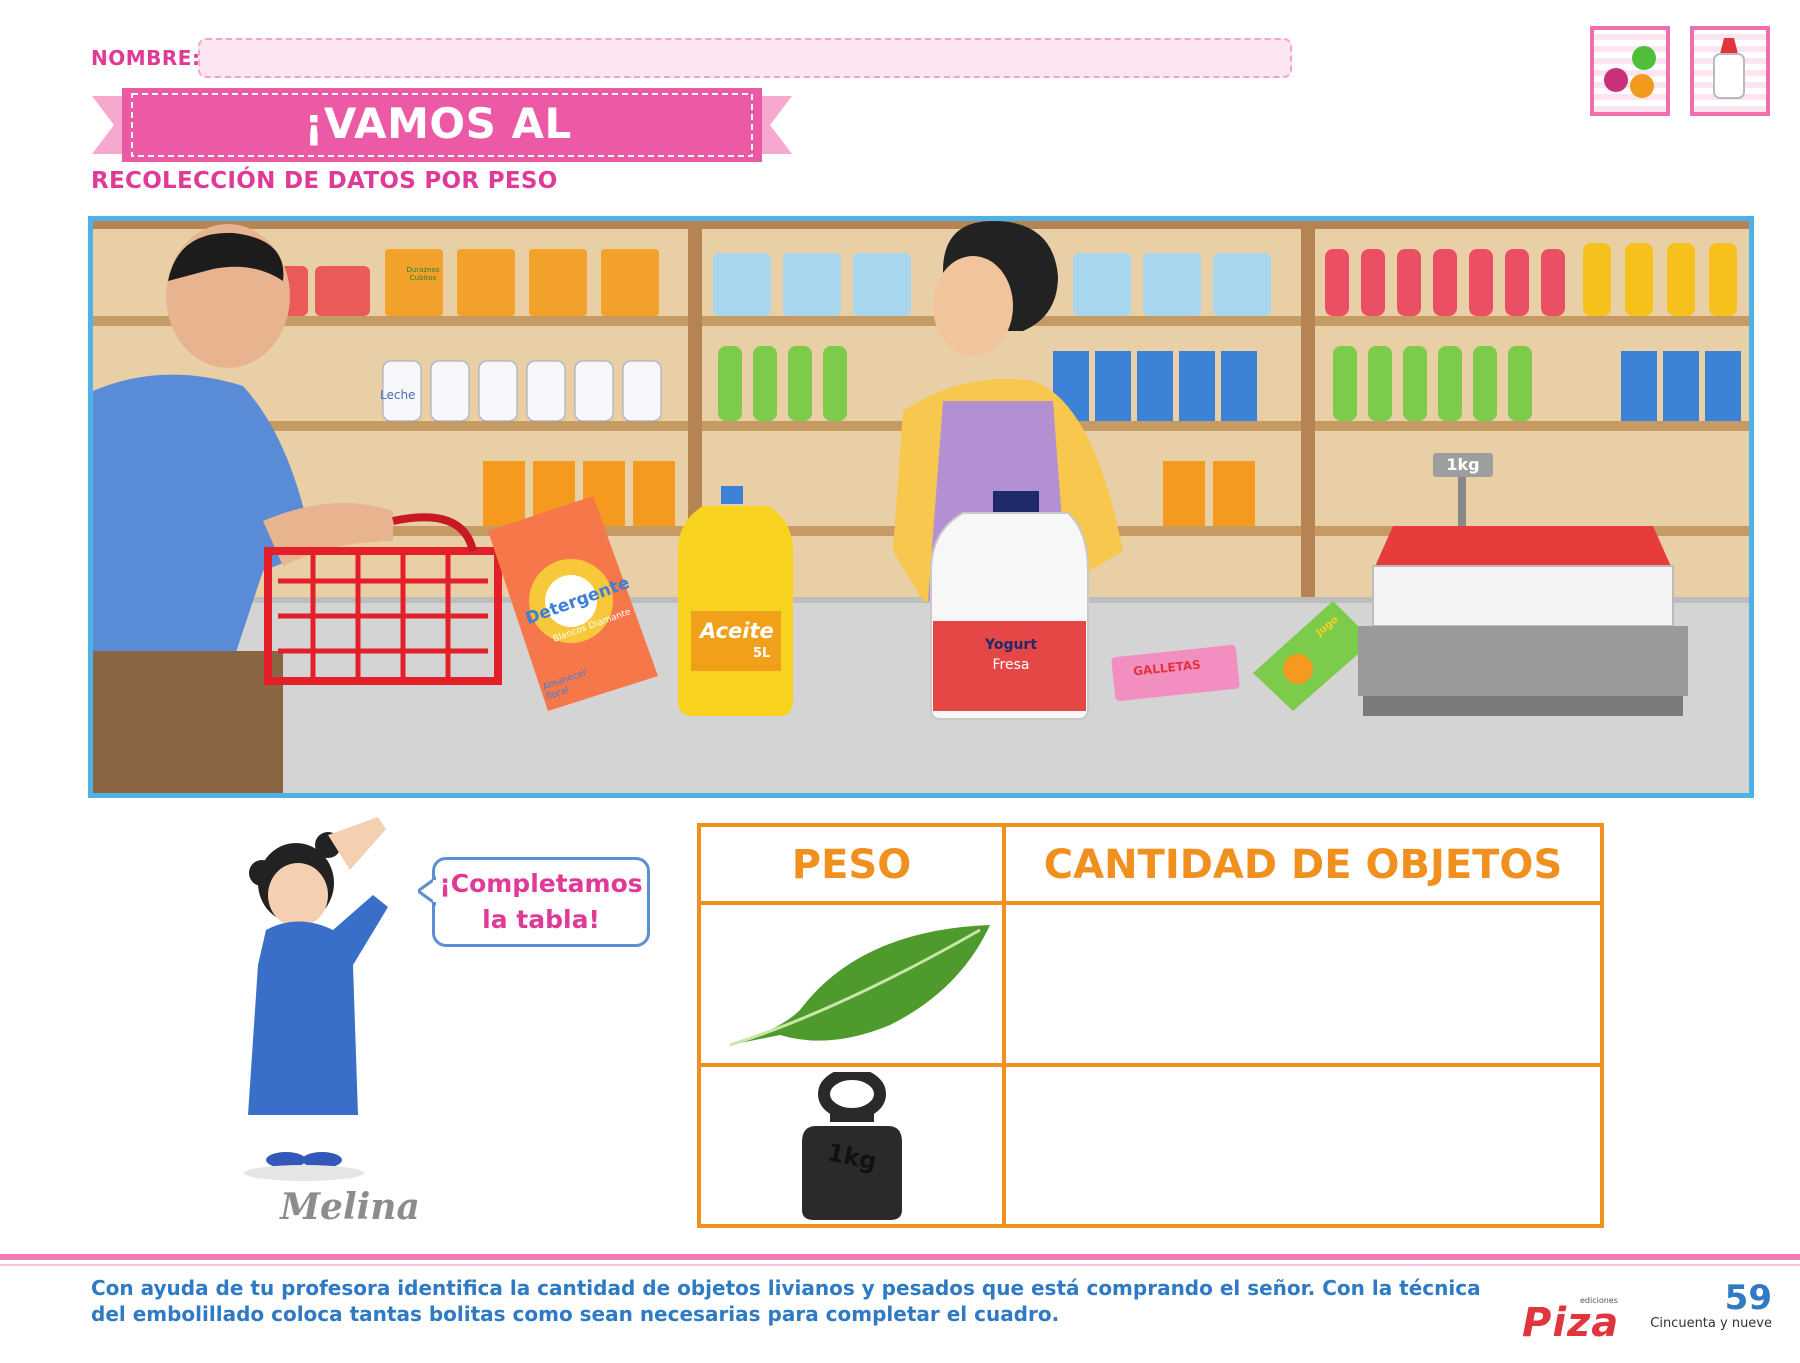 This screenshot has width=1800, height=1363. I want to click on page-number-words: Cincuenta y nueve, so click(1711, 1323).